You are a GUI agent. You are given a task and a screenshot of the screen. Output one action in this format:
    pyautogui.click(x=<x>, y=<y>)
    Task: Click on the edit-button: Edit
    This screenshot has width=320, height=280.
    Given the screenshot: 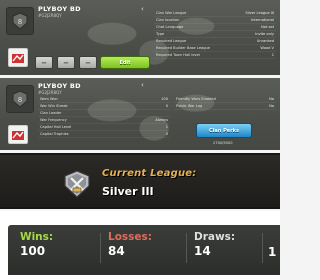 What is the action you would take?
    pyautogui.click(x=125, y=62)
    